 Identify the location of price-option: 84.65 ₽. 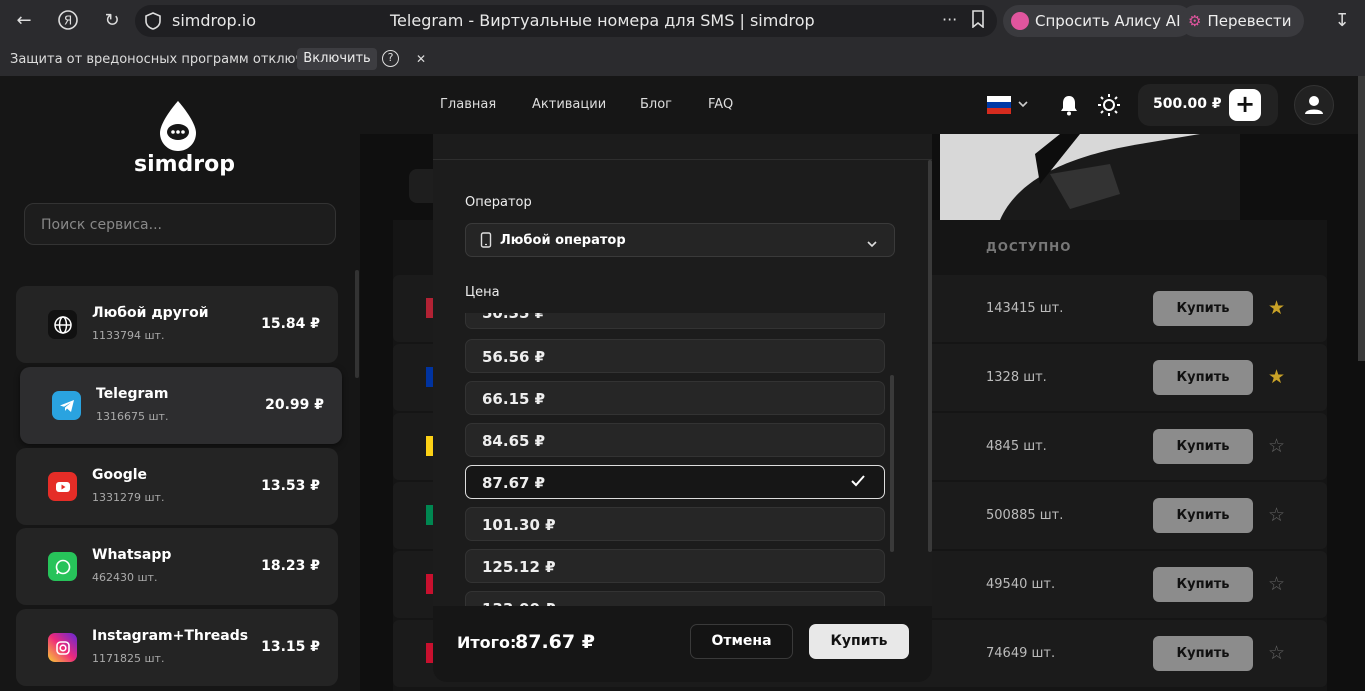
(675, 440).